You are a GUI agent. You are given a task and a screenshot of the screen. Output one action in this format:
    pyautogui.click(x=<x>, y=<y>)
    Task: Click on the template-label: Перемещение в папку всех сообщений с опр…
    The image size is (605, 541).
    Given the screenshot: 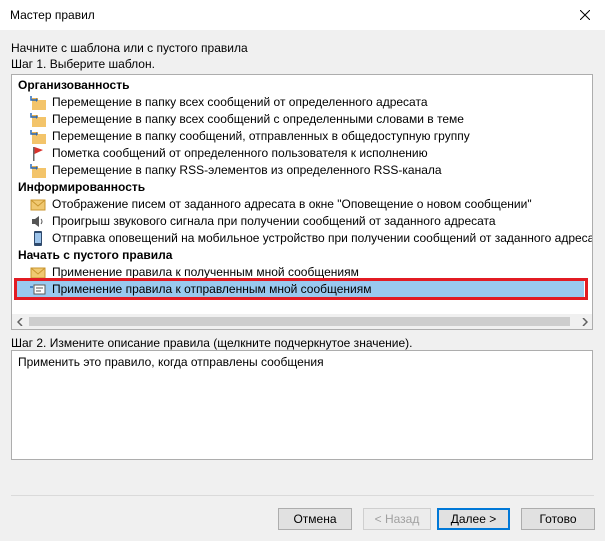 What is the action you would take?
    pyautogui.click(x=258, y=119)
    